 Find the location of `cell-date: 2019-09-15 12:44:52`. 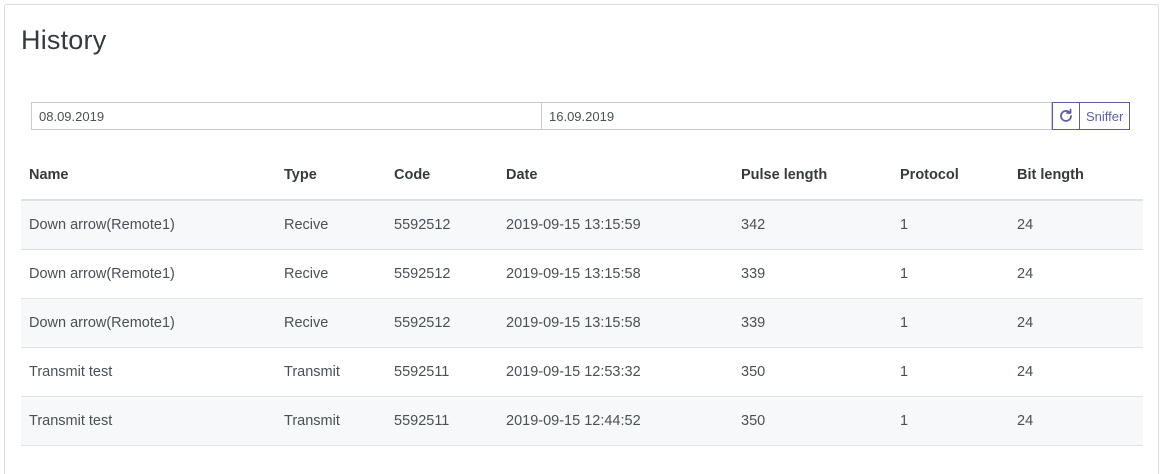

cell-date: 2019-09-15 12:44:52 is located at coordinates (615, 421).